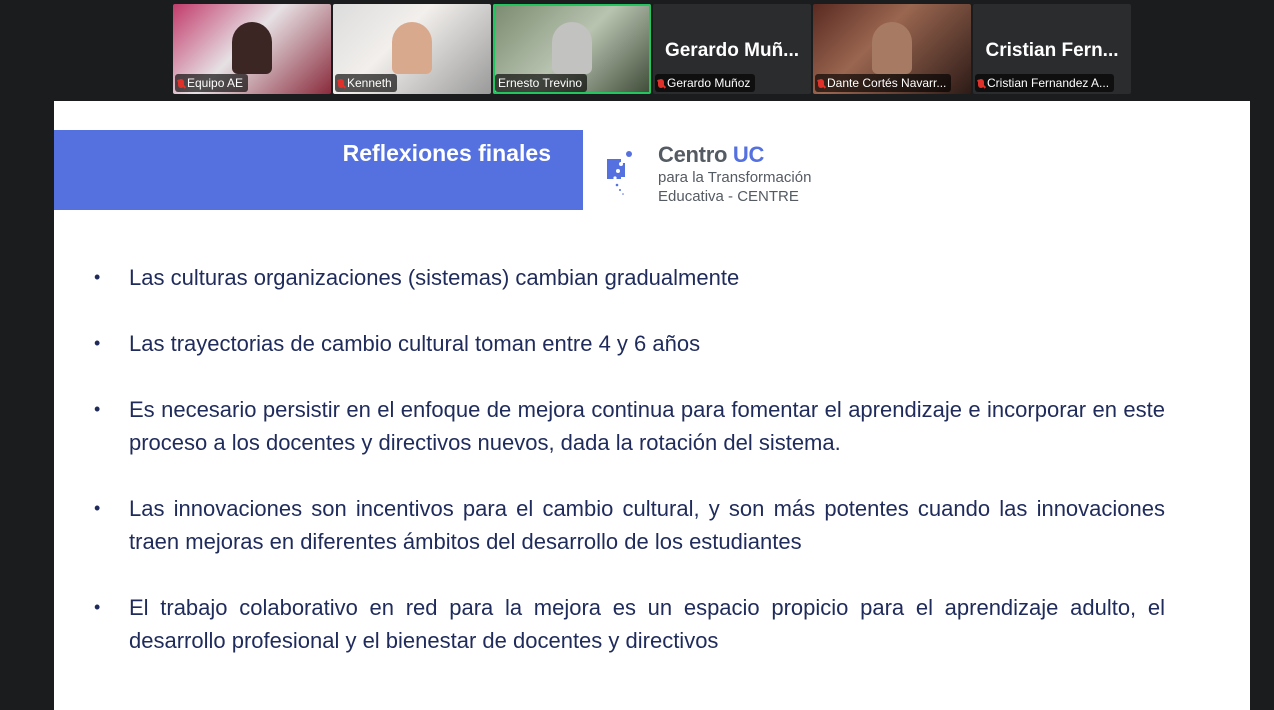  What do you see at coordinates (709, 83) in the screenshot?
I see `participant-name: Gerardo Muñoz` at bounding box center [709, 83].